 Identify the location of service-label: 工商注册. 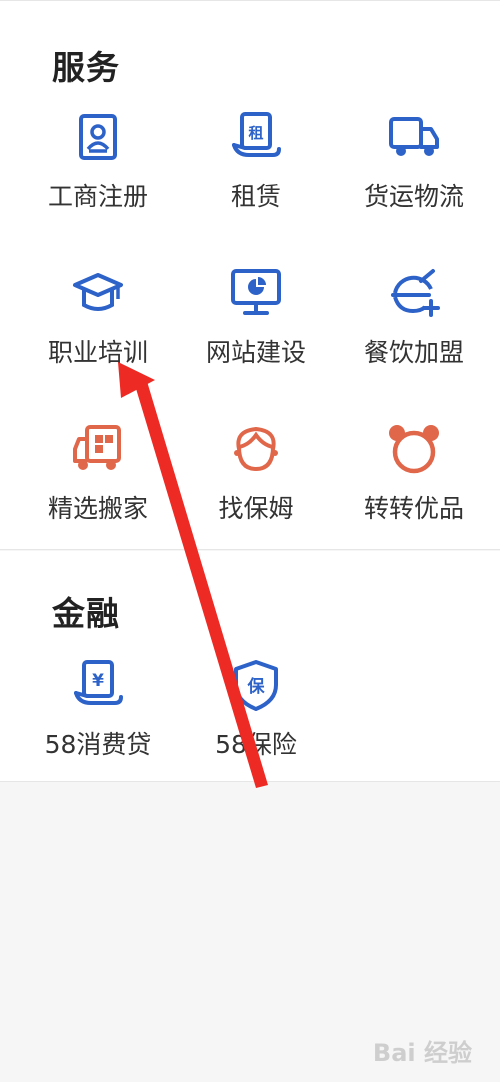
(97, 196).